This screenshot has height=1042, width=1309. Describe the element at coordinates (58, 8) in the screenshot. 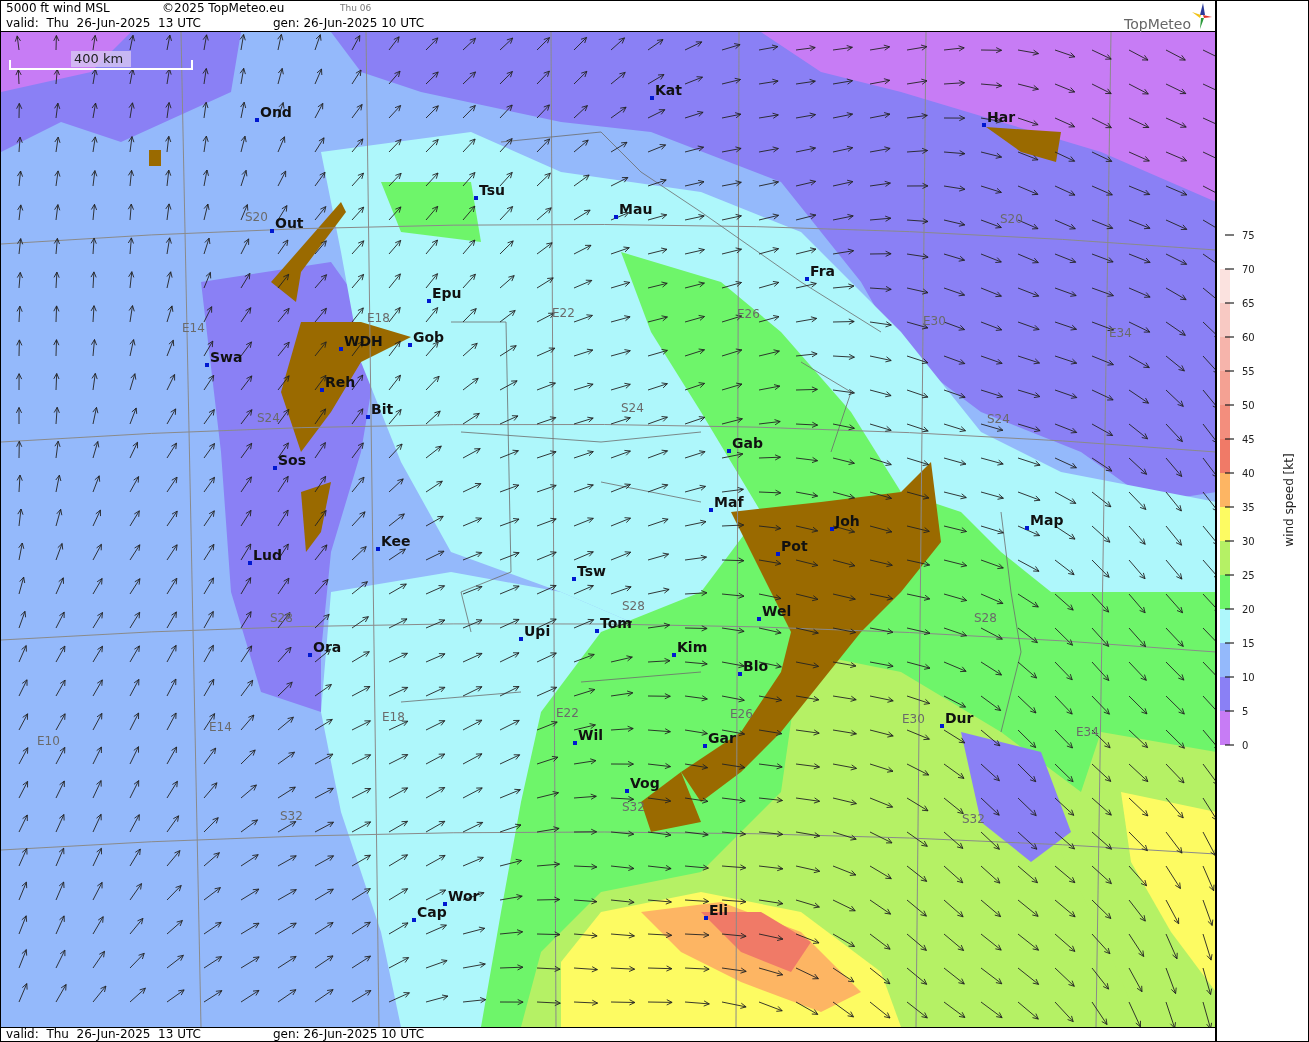

I see `map-title: 5000 ft wind MSL` at that location.